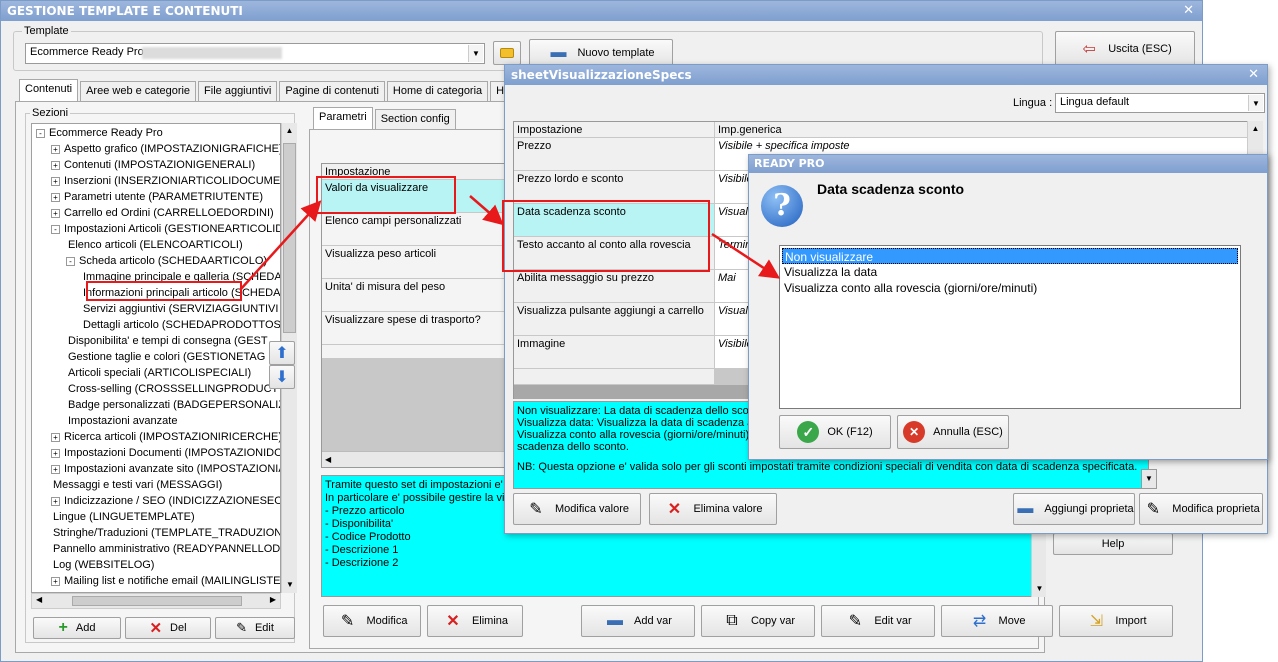 This screenshot has width=1278, height=662. What do you see at coordinates (486, 210) in the screenshot?
I see `arrow-param-to-specs` at bounding box center [486, 210].